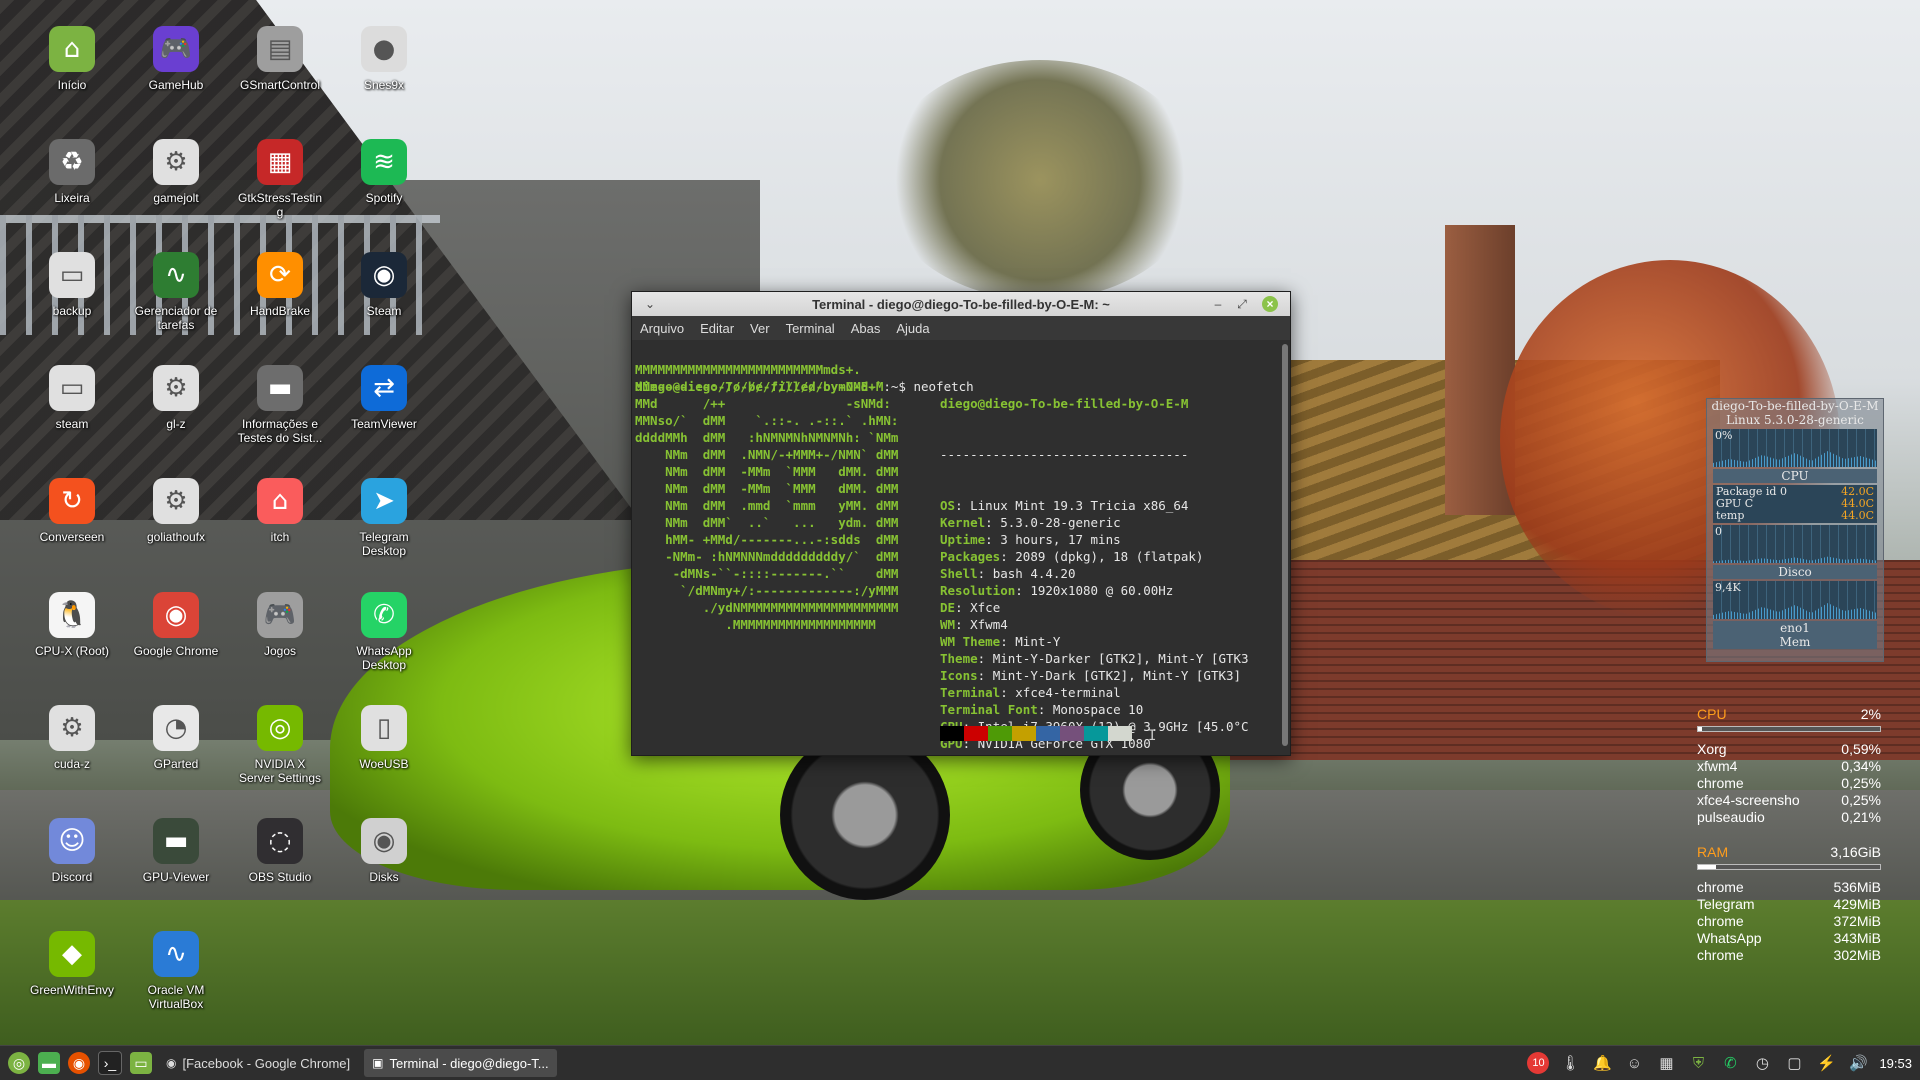 The width and height of the screenshot is (1920, 1080). What do you see at coordinates (280, 511) in the screenshot?
I see `desktop-icon: ⌂ itch` at bounding box center [280, 511].